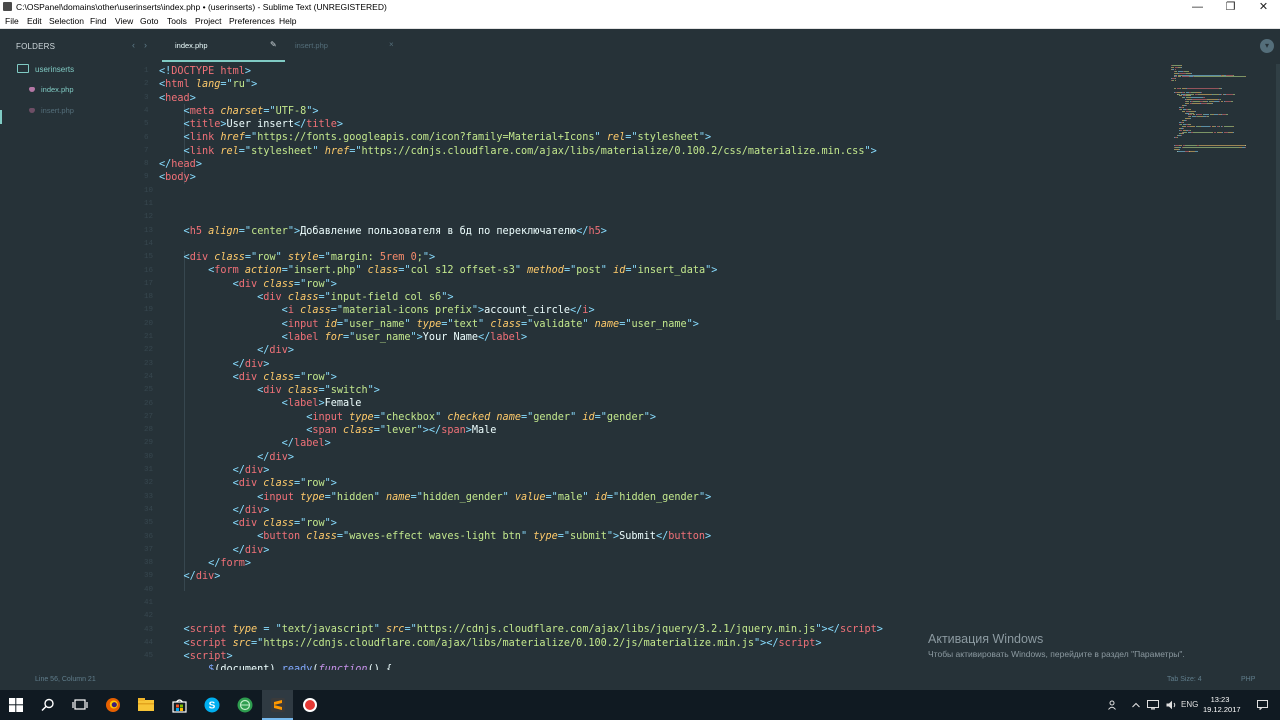 The height and width of the screenshot is (720, 1280). What do you see at coordinates (1278, 192) in the screenshot?
I see `vertical-scrollbar` at bounding box center [1278, 192].